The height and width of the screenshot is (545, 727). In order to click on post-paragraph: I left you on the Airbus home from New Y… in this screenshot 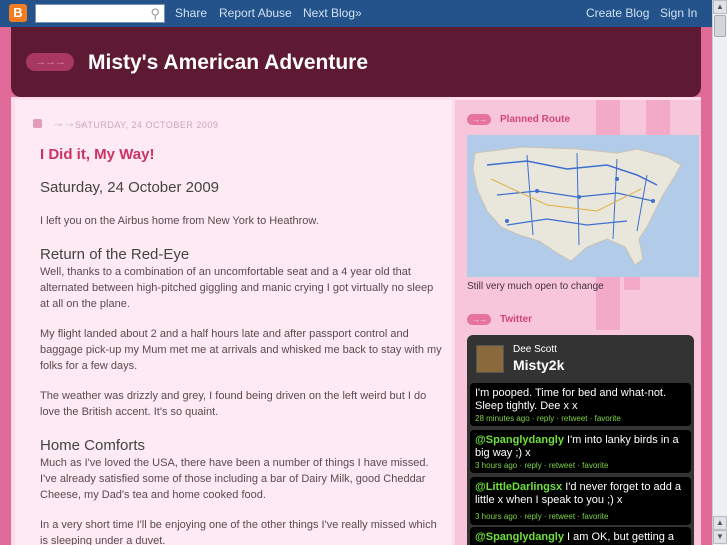, I will do `click(179, 221)`.